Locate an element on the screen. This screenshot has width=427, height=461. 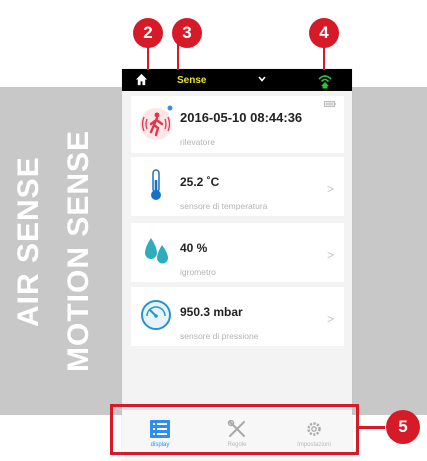
gauge-icon is located at coordinates (156, 315).